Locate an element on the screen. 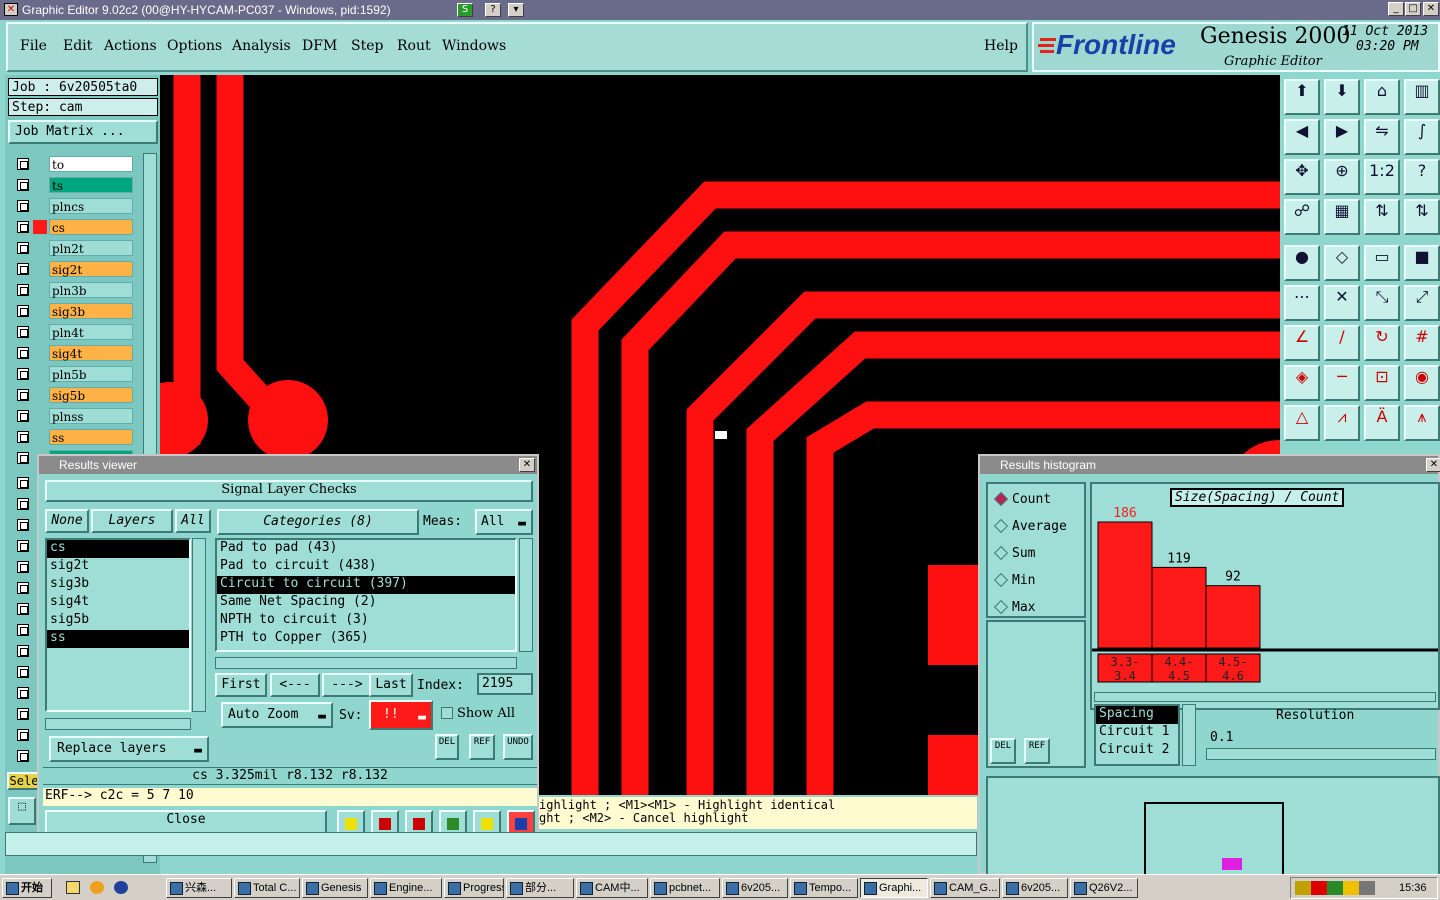 This screenshot has width=1440, height=900. help-icon: ? is located at coordinates (493, 10).